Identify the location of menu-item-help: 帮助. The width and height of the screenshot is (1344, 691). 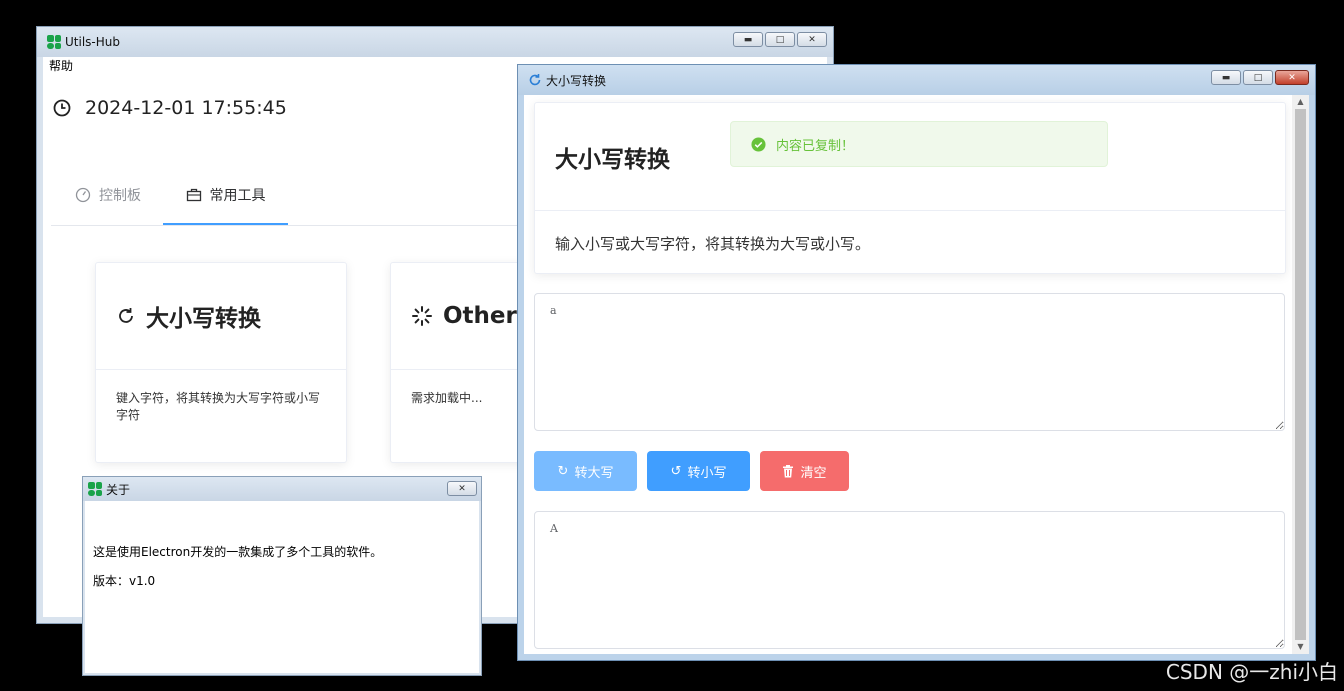
(61, 65).